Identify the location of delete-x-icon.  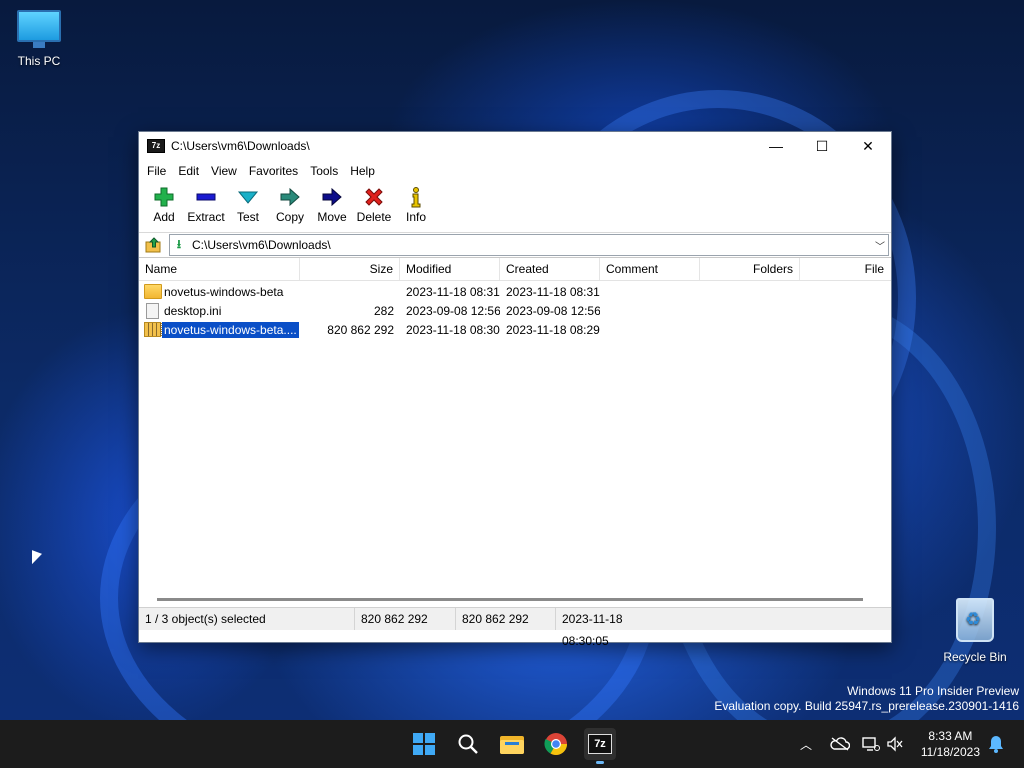
(374, 197).